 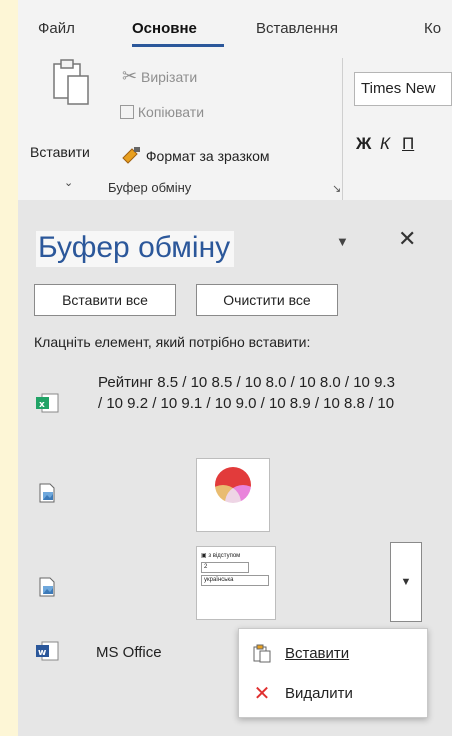 I want to click on pane-options-icon: ▼, so click(x=342, y=241).